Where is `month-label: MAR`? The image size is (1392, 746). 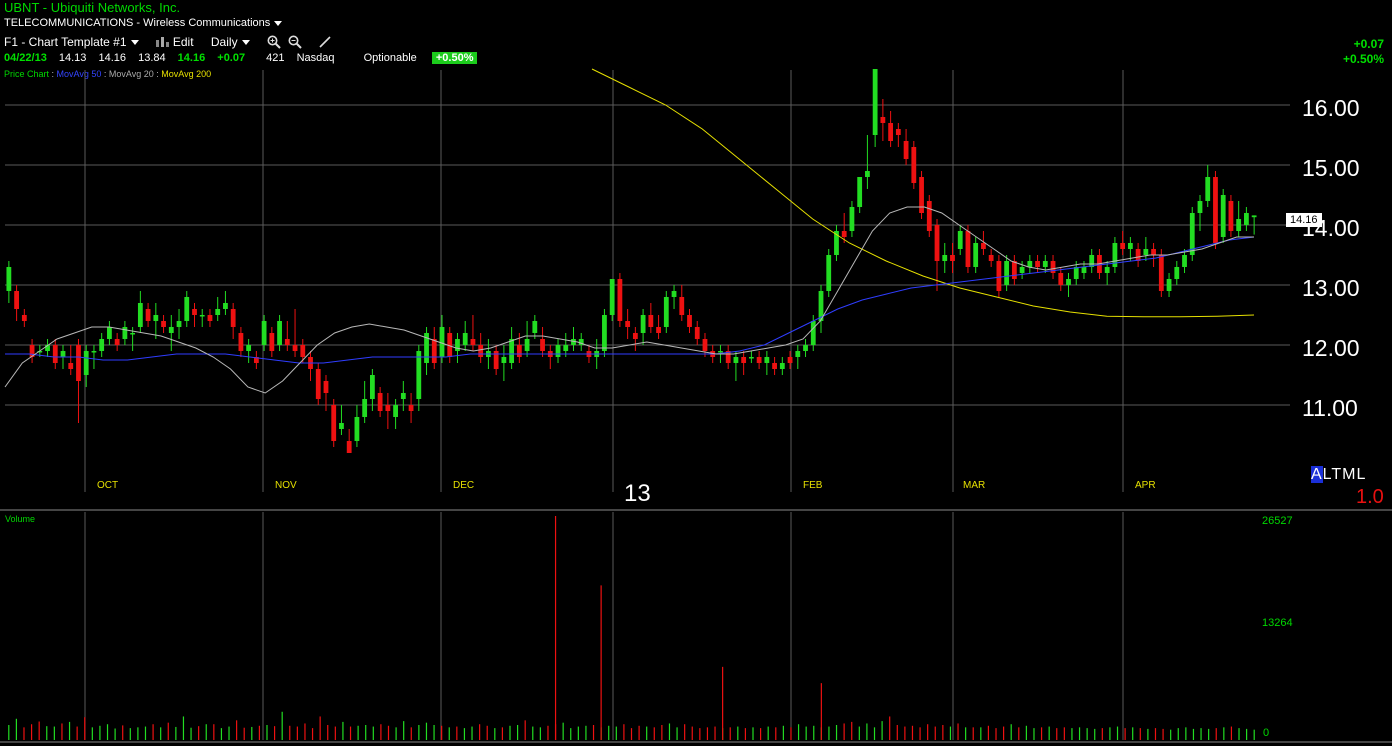
month-label: MAR is located at coordinates (974, 485).